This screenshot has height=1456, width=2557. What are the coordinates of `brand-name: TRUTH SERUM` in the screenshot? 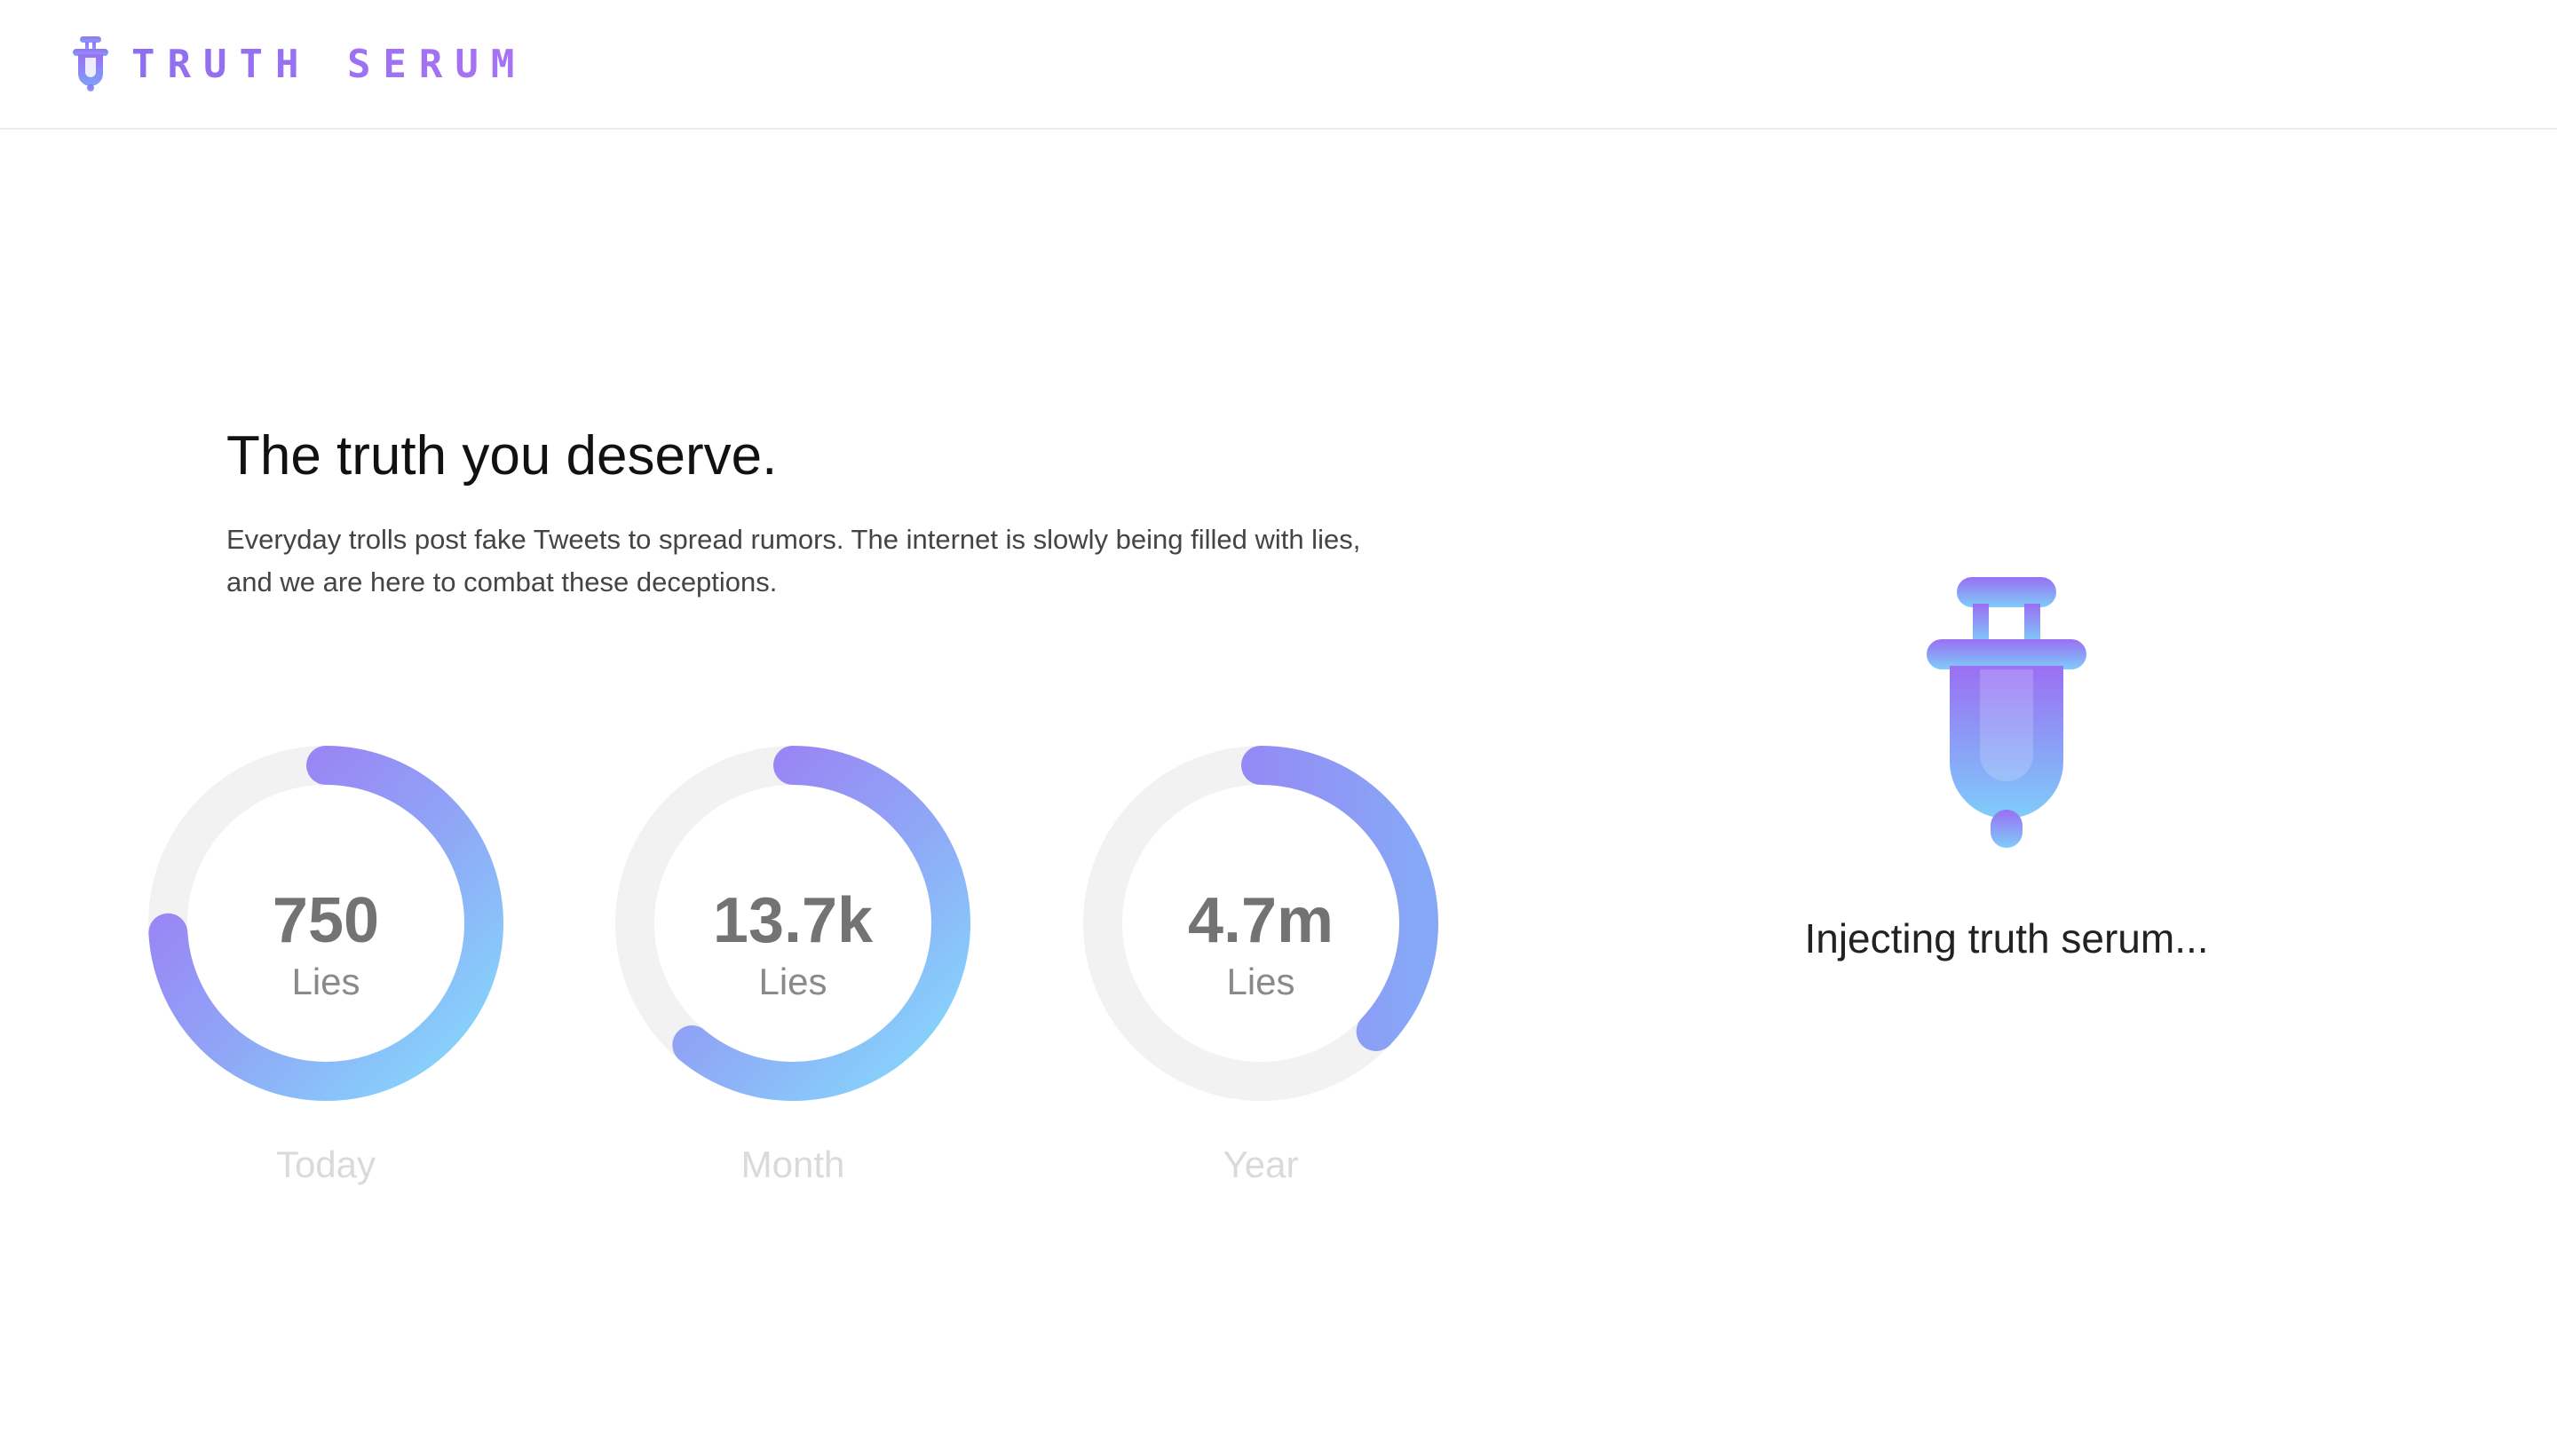 It's located at (329, 64).